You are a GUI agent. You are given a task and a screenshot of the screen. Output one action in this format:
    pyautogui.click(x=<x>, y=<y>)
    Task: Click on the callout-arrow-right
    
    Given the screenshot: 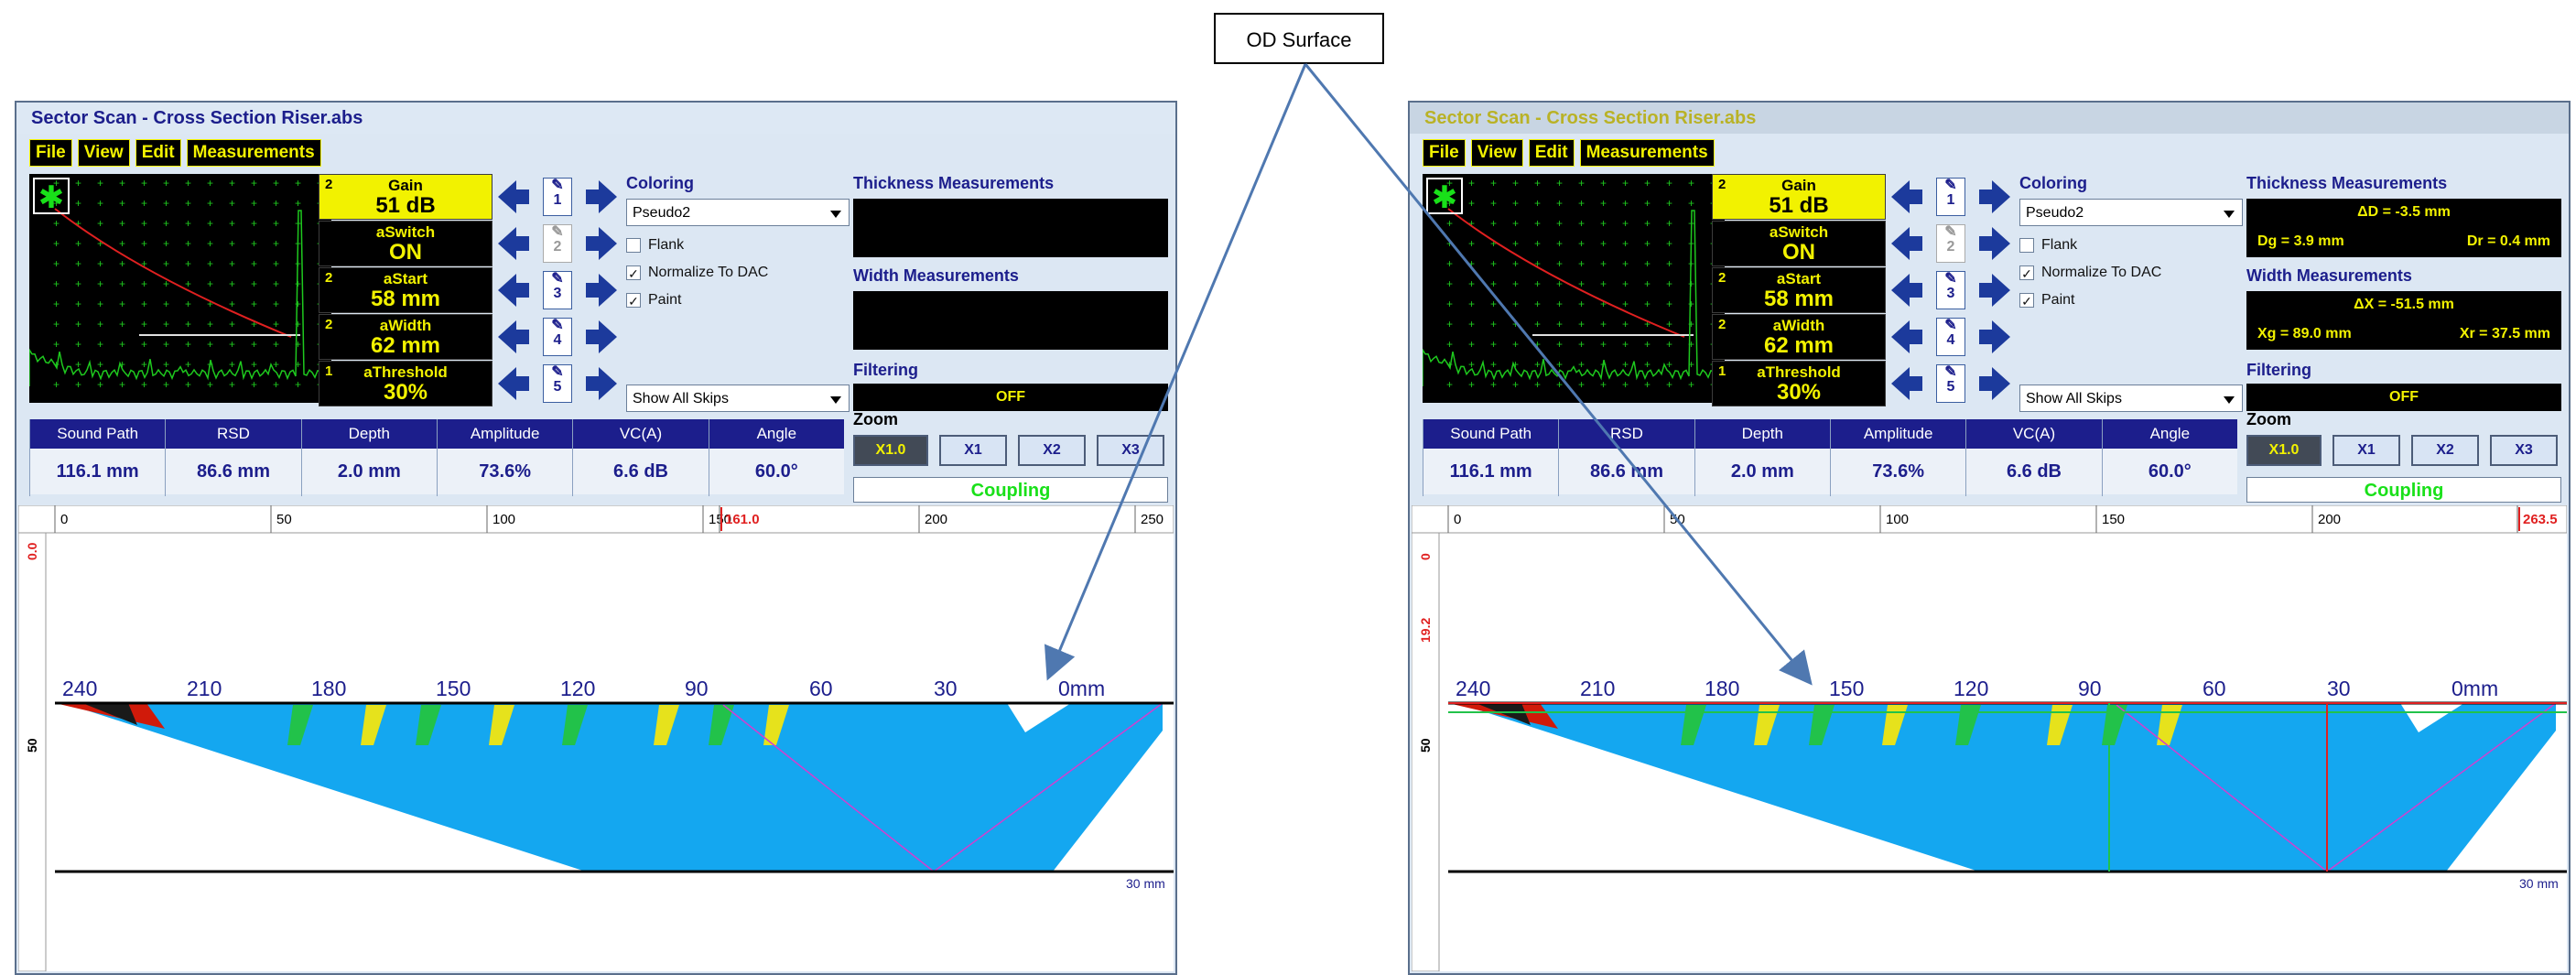 What is the action you would take?
    pyautogui.click(x=1559, y=374)
    